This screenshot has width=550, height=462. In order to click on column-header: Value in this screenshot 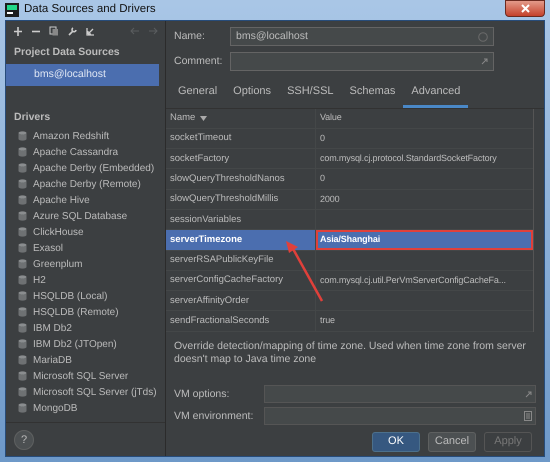, I will do `click(424, 118)`.